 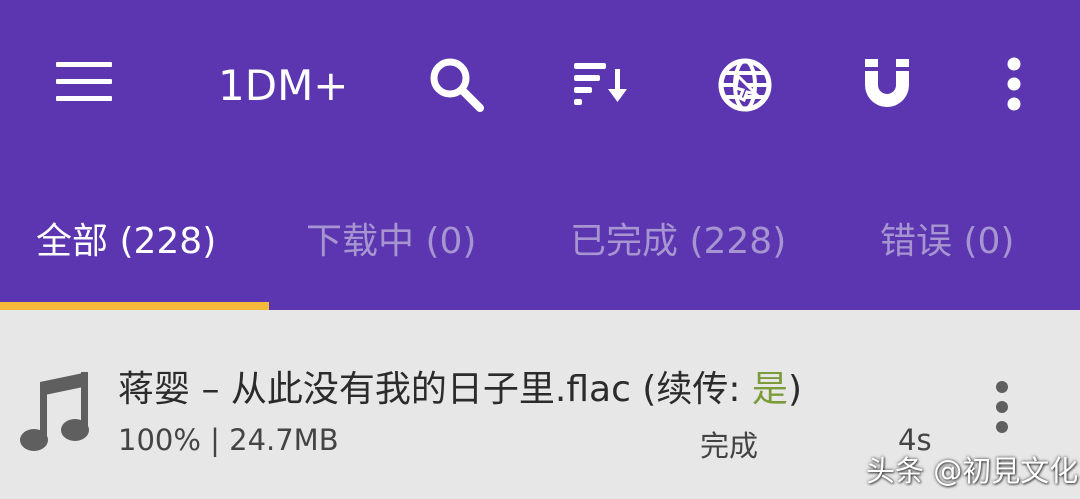 I want to click on active-tab-indicator, so click(x=134, y=306).